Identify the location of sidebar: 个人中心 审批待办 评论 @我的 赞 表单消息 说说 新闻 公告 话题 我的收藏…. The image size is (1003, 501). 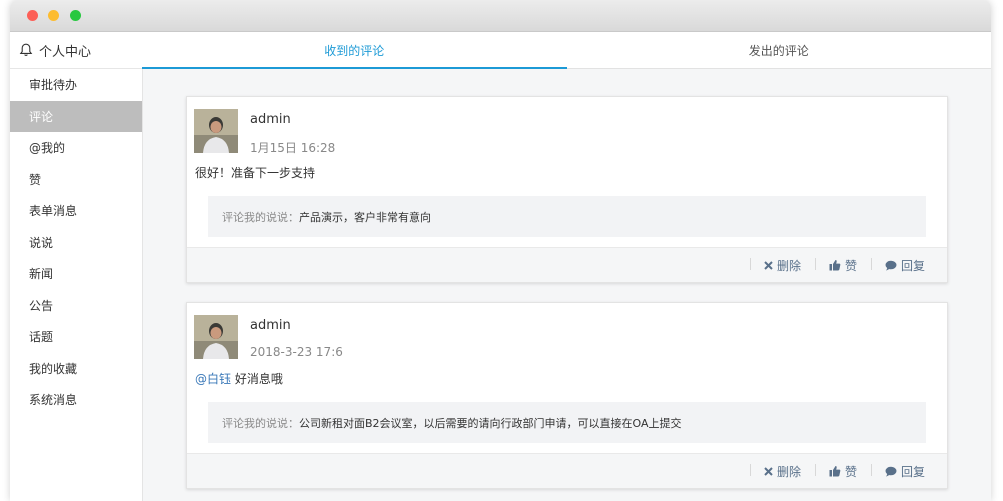
(76, 266).